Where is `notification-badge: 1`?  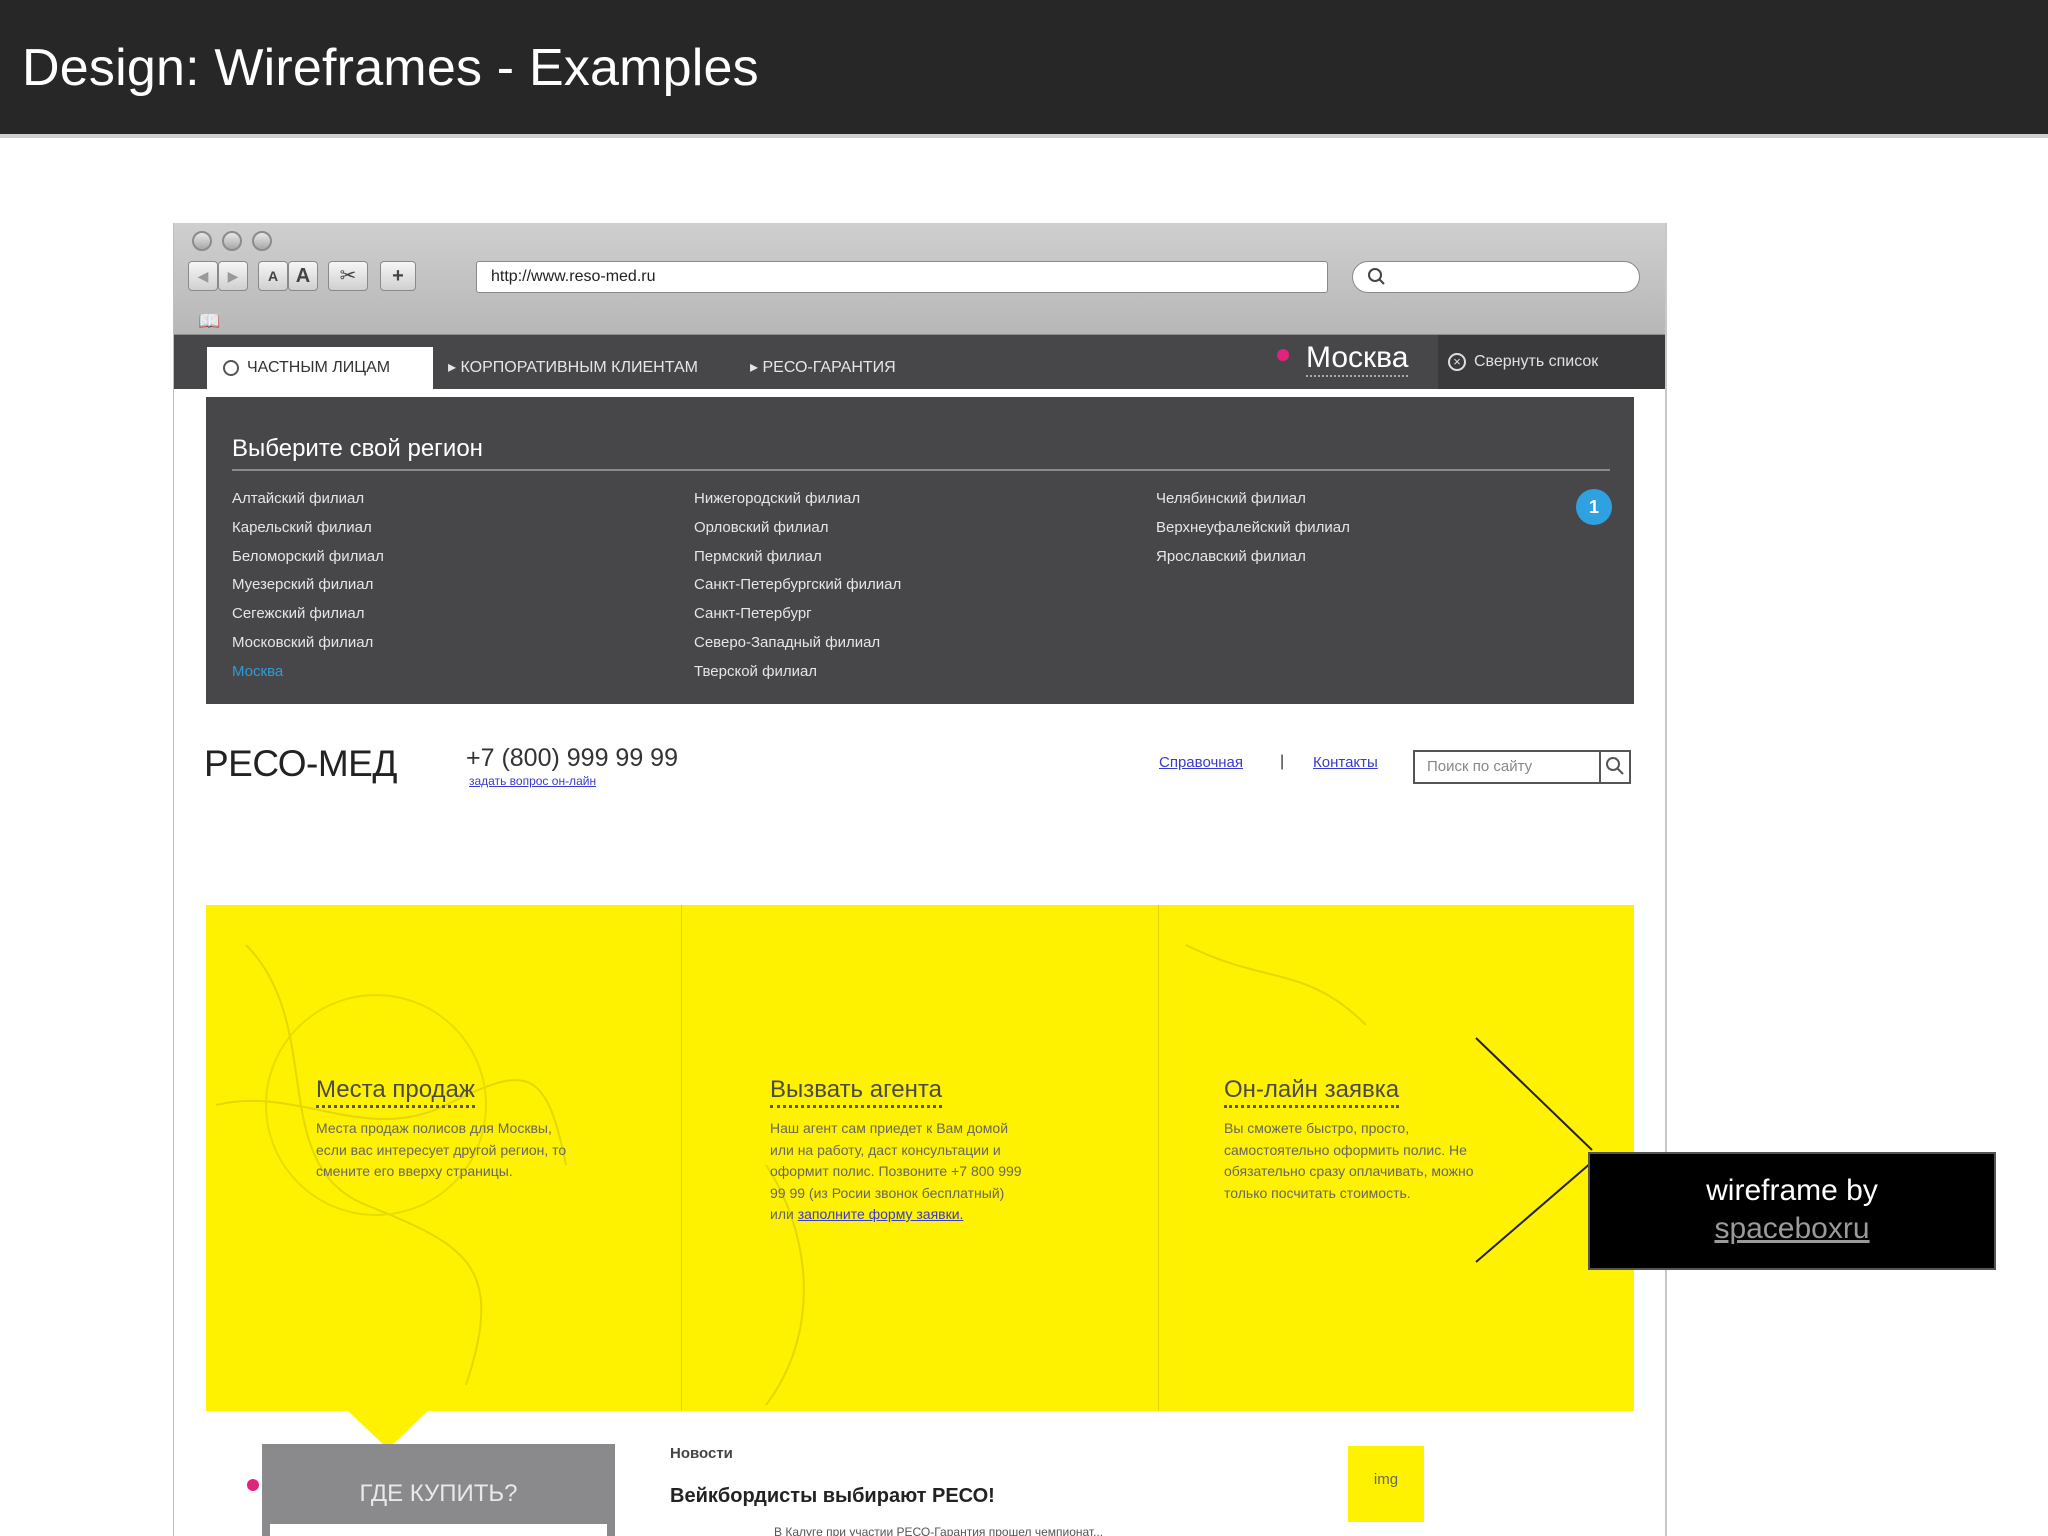
notification-badge: 1 is located at coordinates (1594, 507).